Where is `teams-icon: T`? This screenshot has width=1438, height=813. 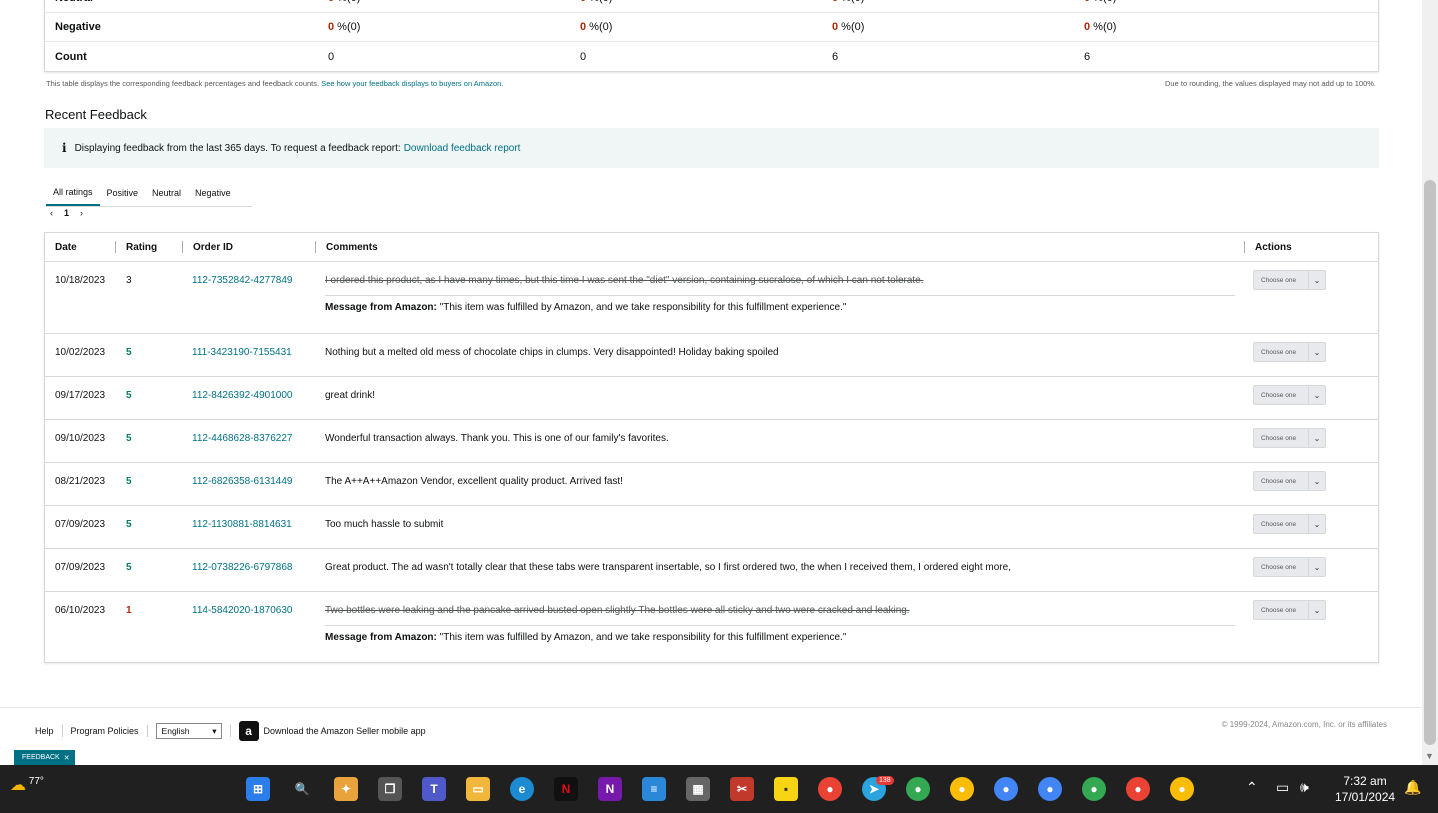 teams-icon: T is located at coordinates (434, 789).